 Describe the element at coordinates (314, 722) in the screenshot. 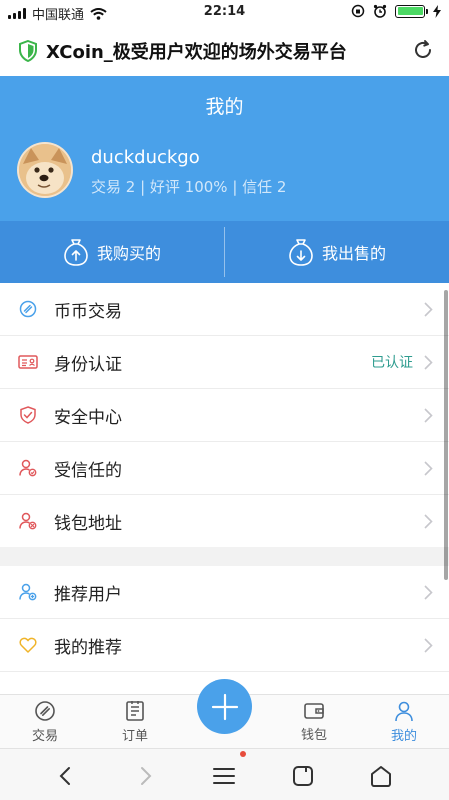

I see `tab-wallet: 钱包` at that location.